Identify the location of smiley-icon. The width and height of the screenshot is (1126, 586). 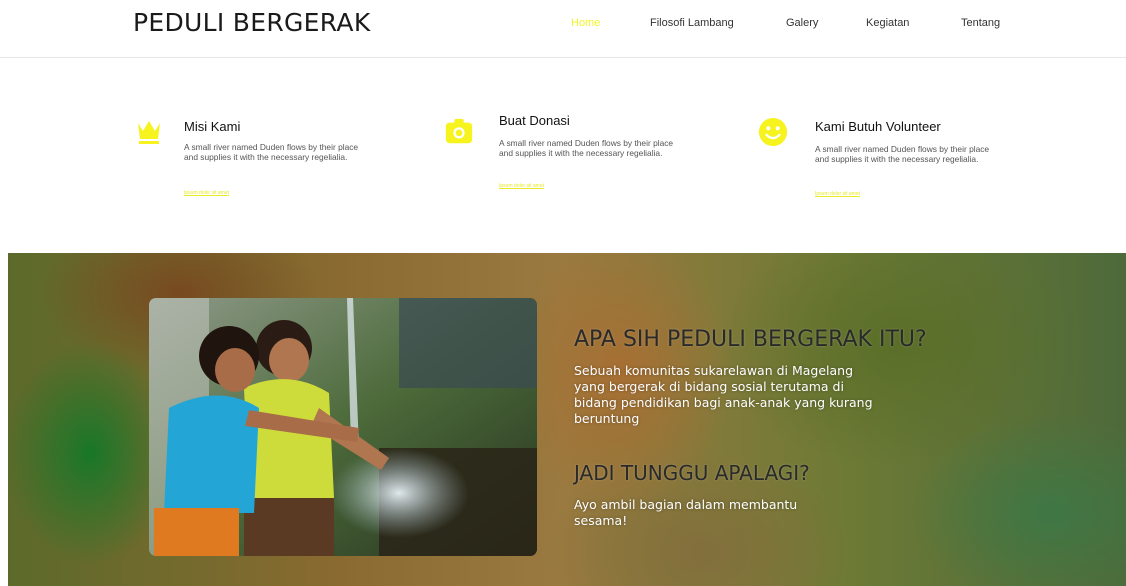
(773, 132).